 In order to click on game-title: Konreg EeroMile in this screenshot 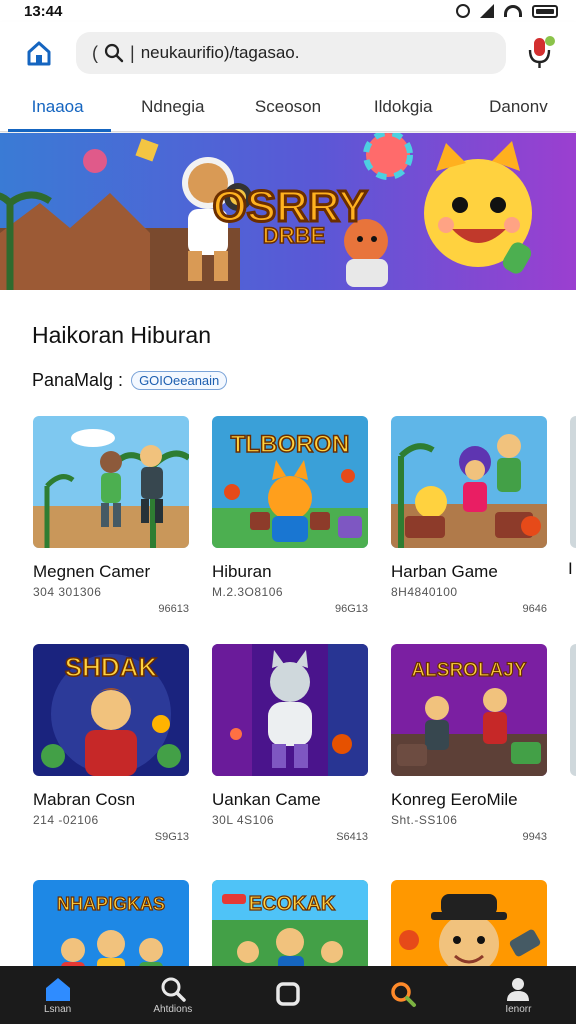, I will do `click(454, 799)`.